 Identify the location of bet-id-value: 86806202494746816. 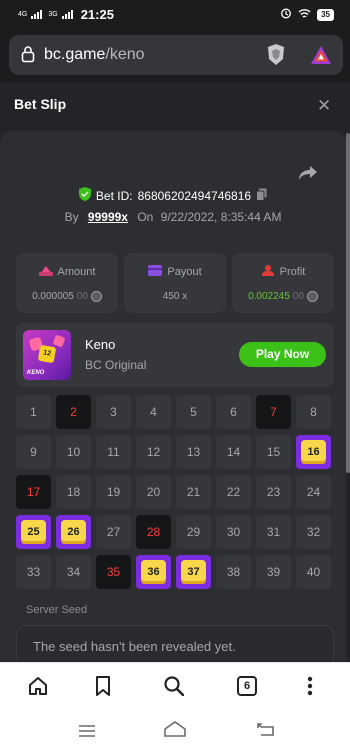
(194, 195).